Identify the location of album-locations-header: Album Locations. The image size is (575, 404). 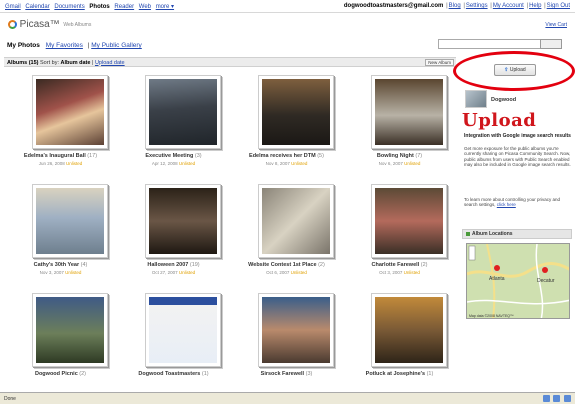
(517, 234).